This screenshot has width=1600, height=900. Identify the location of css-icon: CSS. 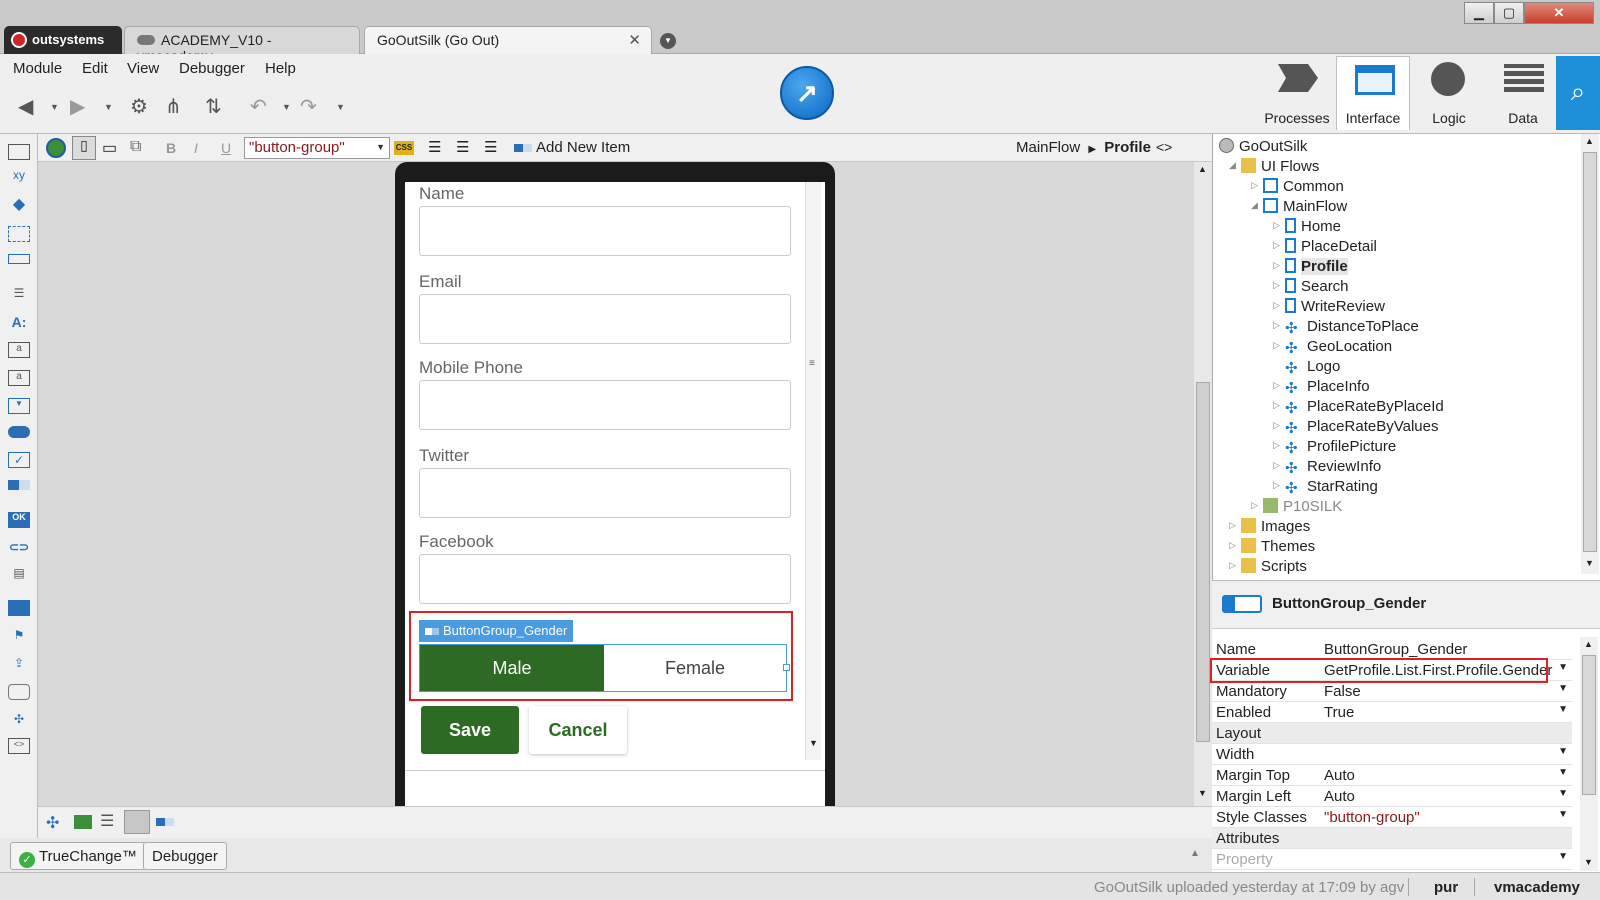
(404, 148).